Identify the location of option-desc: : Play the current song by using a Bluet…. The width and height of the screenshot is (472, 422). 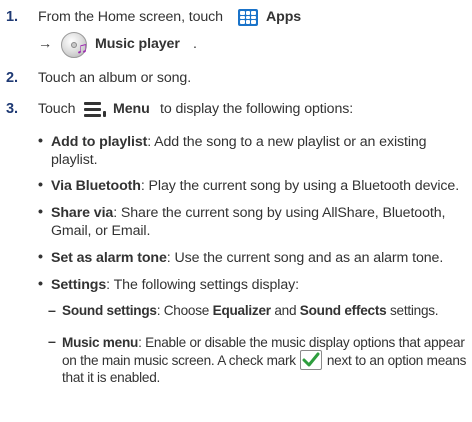
(300, 186).